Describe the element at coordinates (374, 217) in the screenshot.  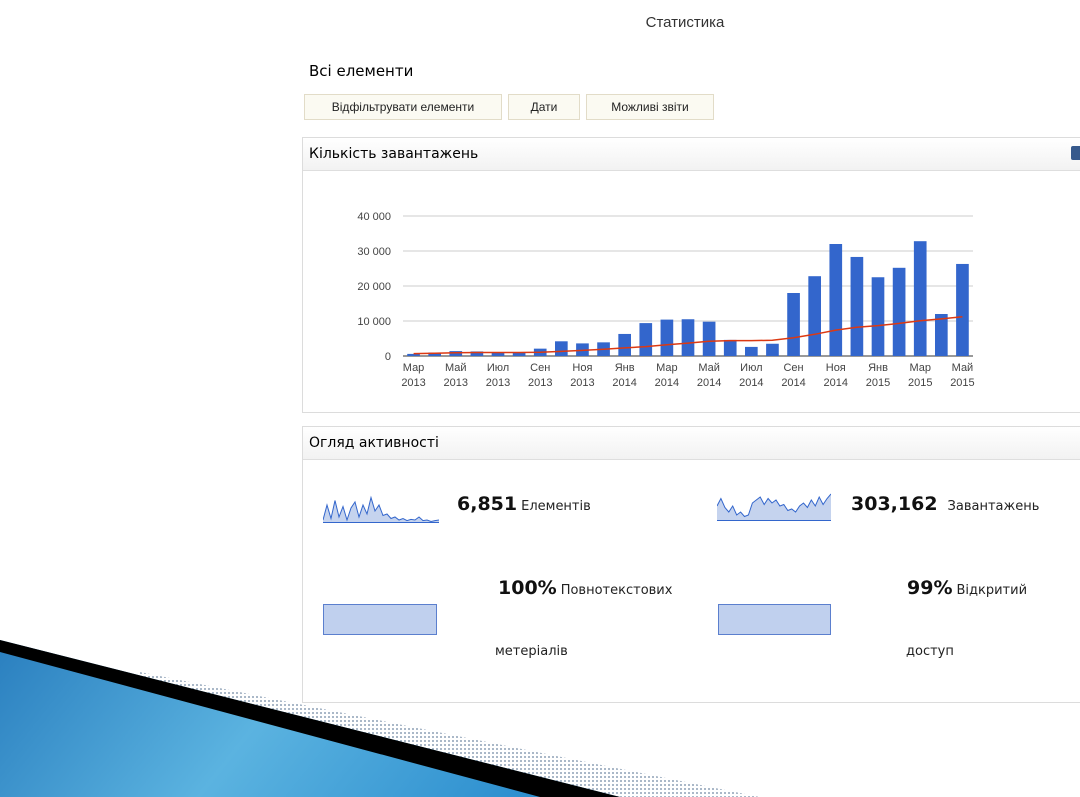
I see `y-tick-label: 40 000` at that location.